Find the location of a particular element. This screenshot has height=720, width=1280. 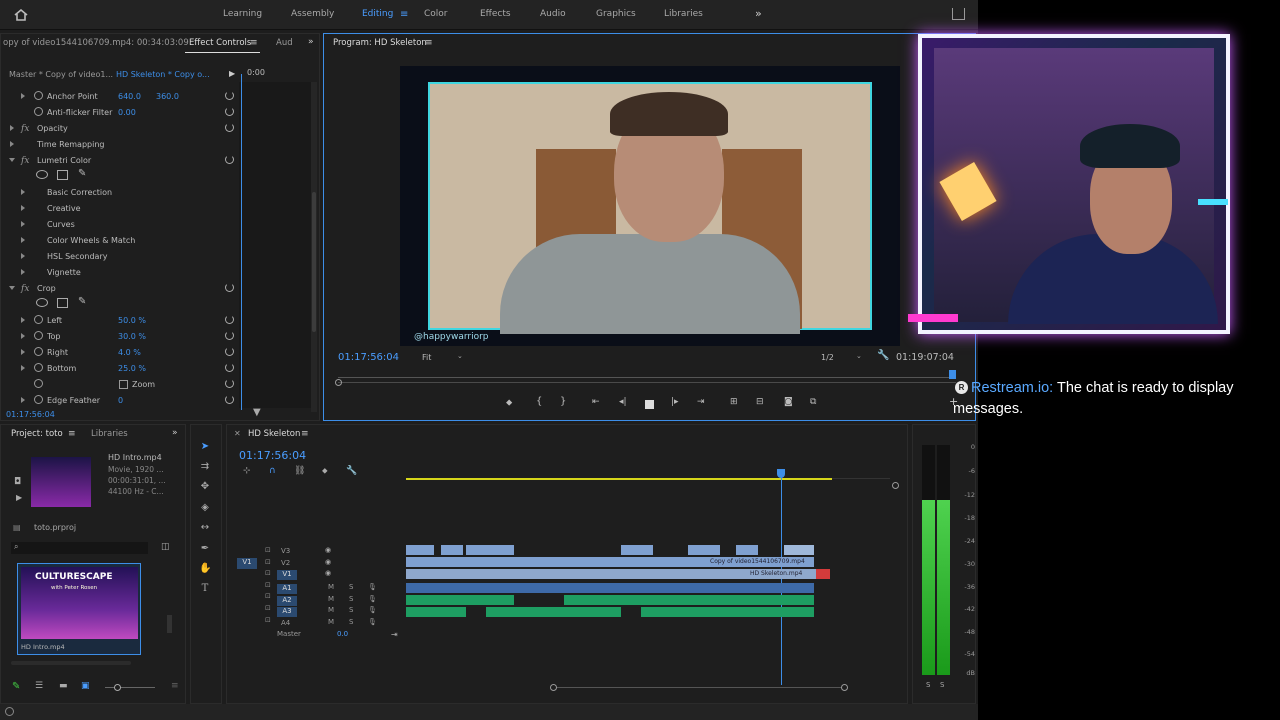

ec-row-bottom: Bottom 25.0 % is located at coordinates (119, 369).